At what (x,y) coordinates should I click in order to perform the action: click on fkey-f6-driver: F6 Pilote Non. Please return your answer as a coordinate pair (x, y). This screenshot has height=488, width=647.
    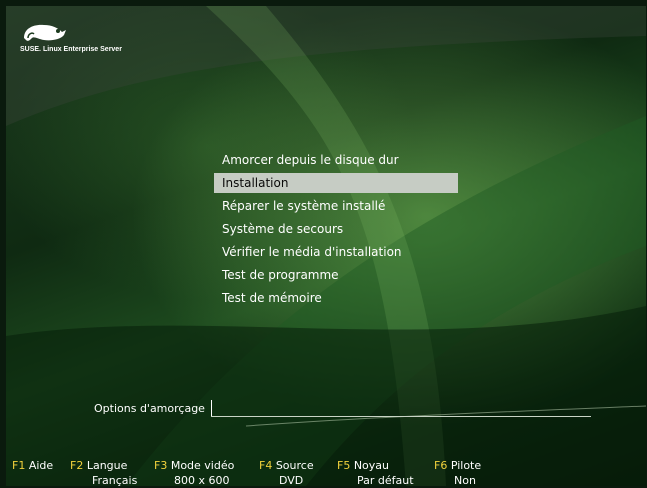
    Looking at the image, I should click on (457, 472).